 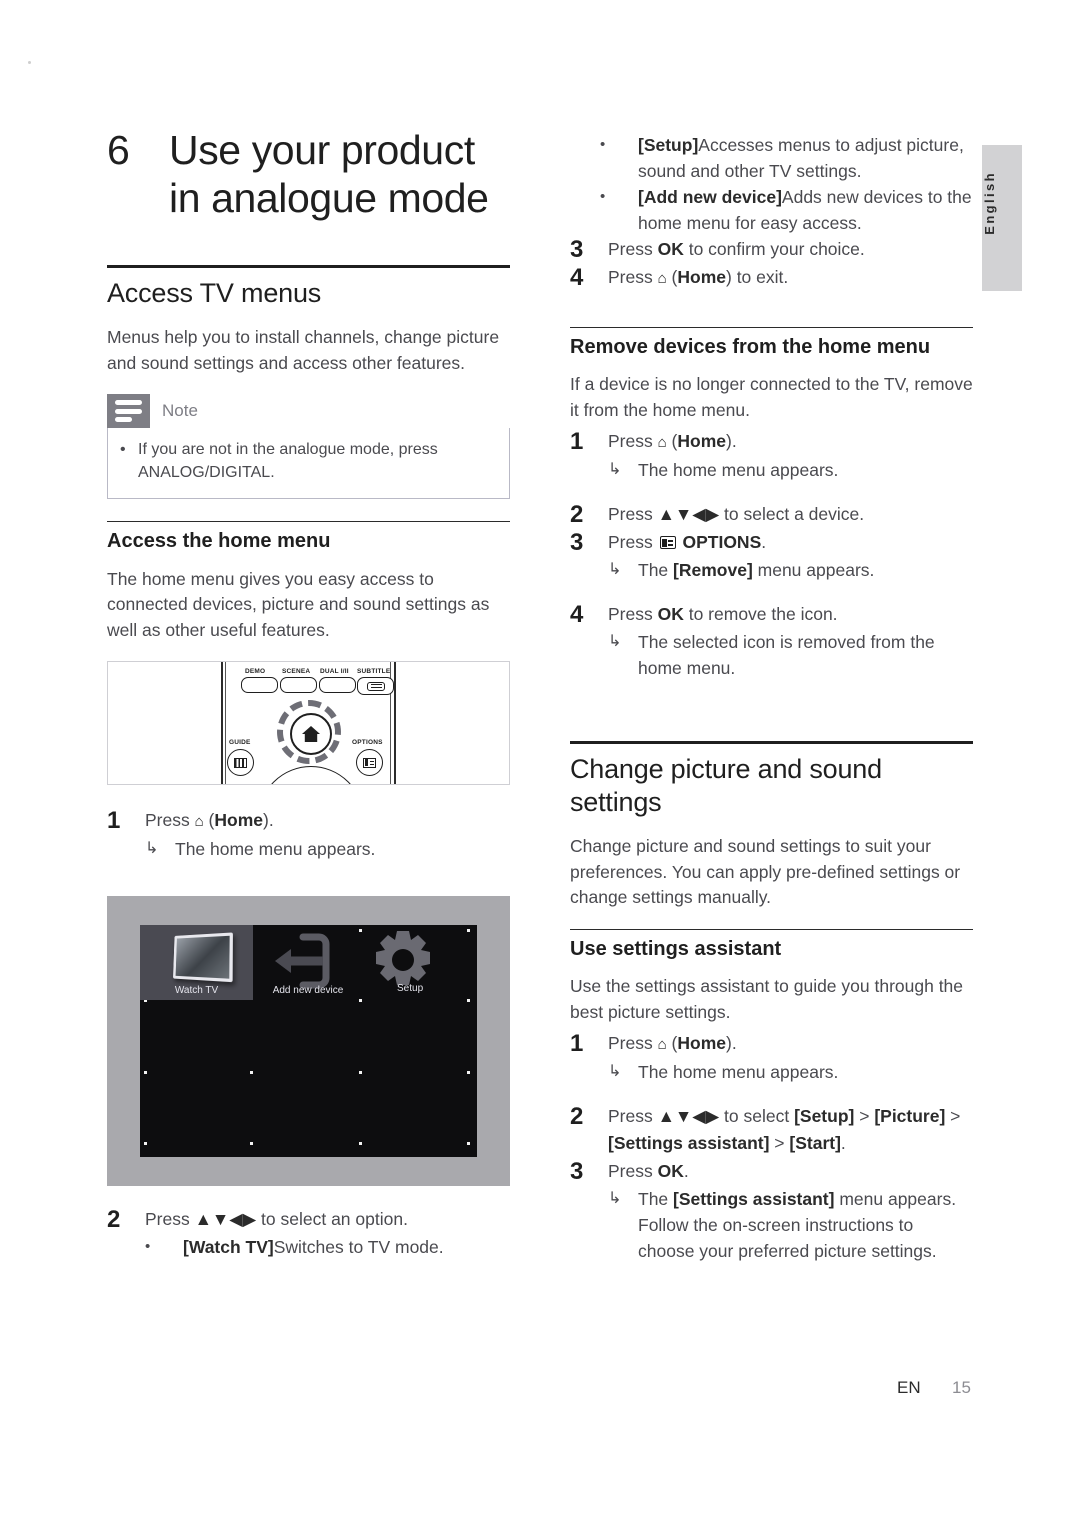 I want to click on subtitle-icon, so click(x=375, y=686).